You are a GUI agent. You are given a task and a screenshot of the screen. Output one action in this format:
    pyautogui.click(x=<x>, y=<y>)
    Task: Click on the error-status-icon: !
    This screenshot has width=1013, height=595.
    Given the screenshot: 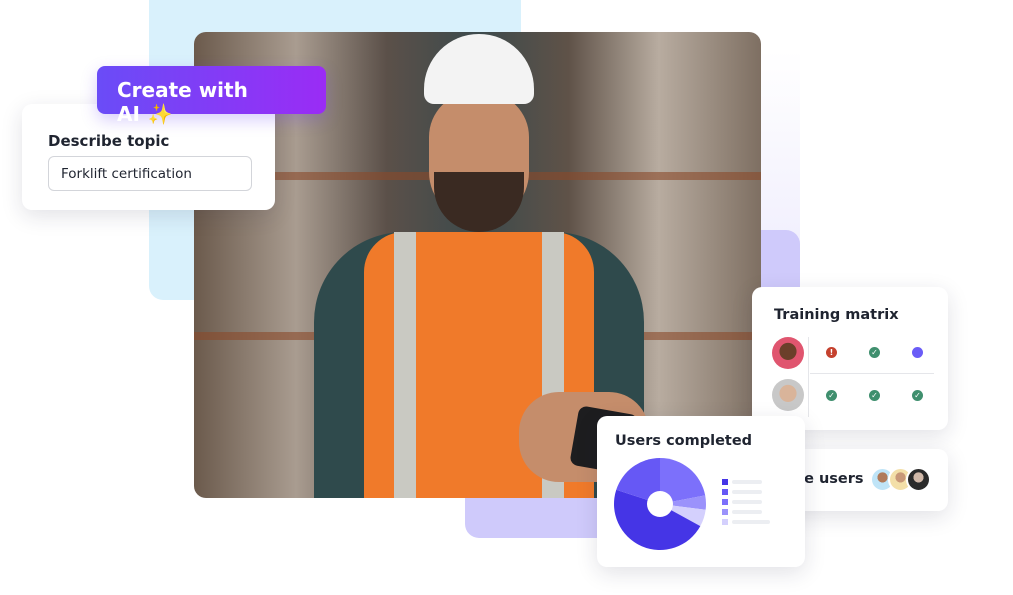 What is the action you would take?
    pyautogui.click(x=831, y=352)
    